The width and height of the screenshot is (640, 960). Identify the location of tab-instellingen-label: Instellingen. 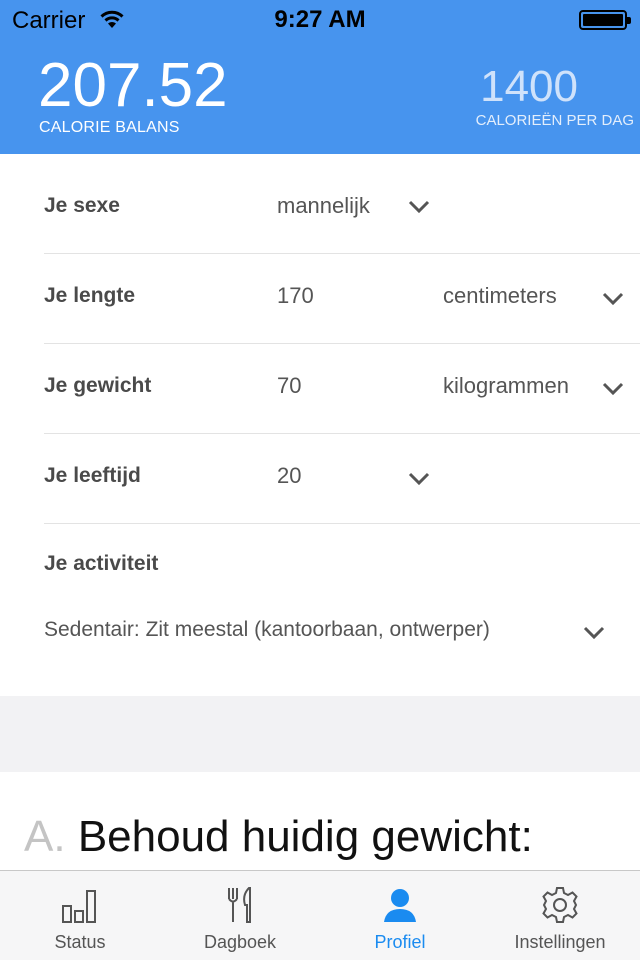
(560, 942).